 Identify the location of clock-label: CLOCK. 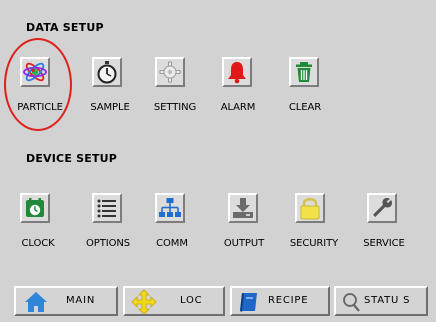
(38, 243).